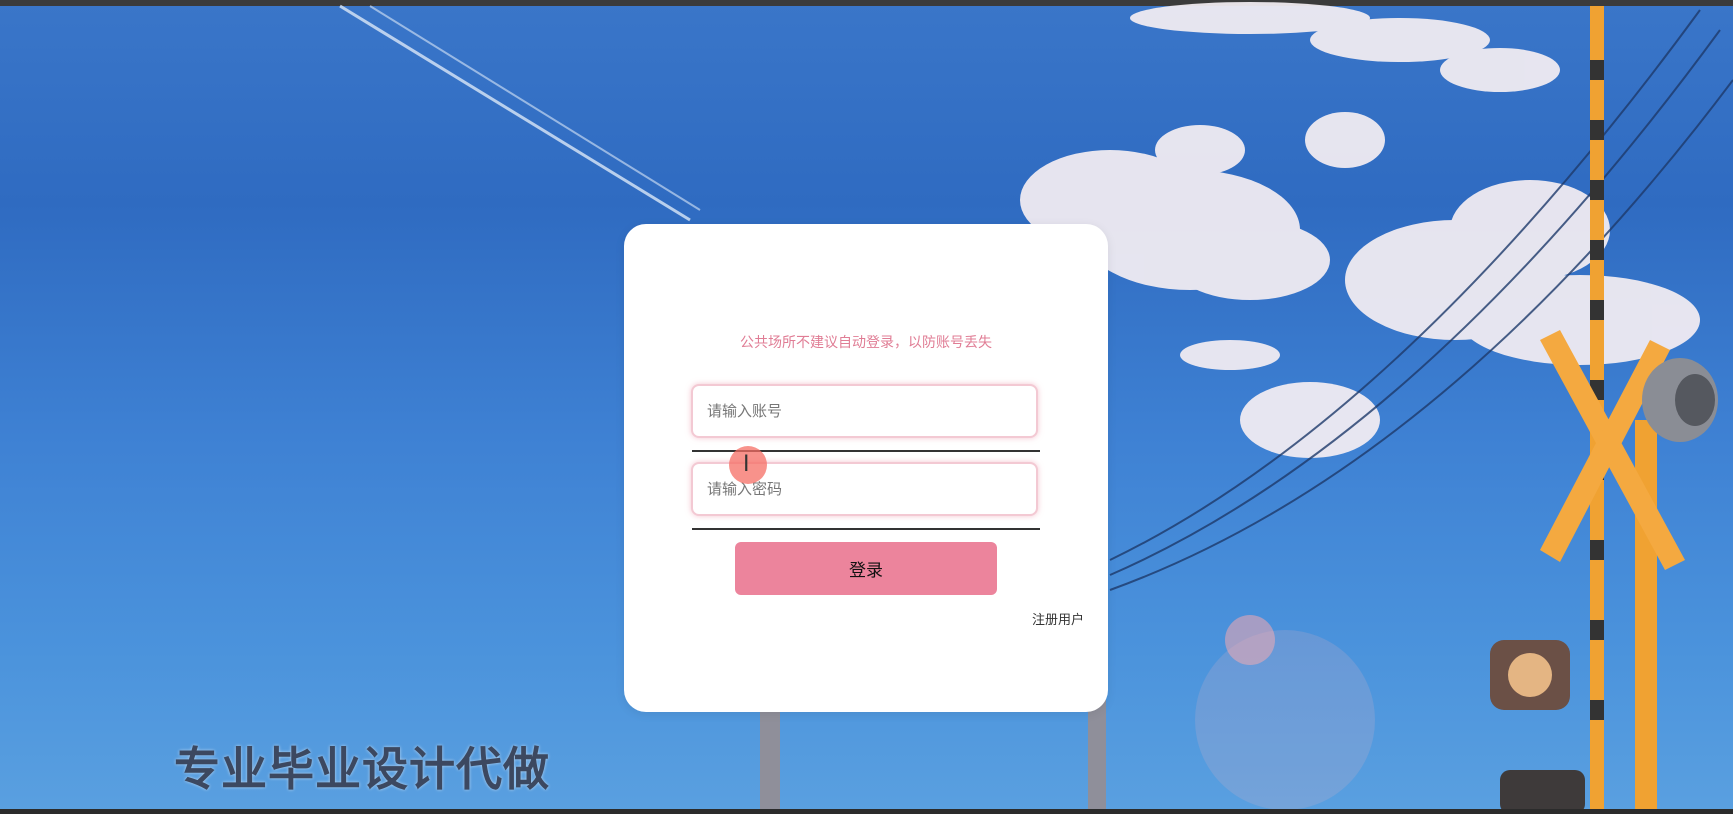 The image size is (1733, 814). Describe the element at coordinates (864, 411) in the screenshot. I see `username-input` at that location.